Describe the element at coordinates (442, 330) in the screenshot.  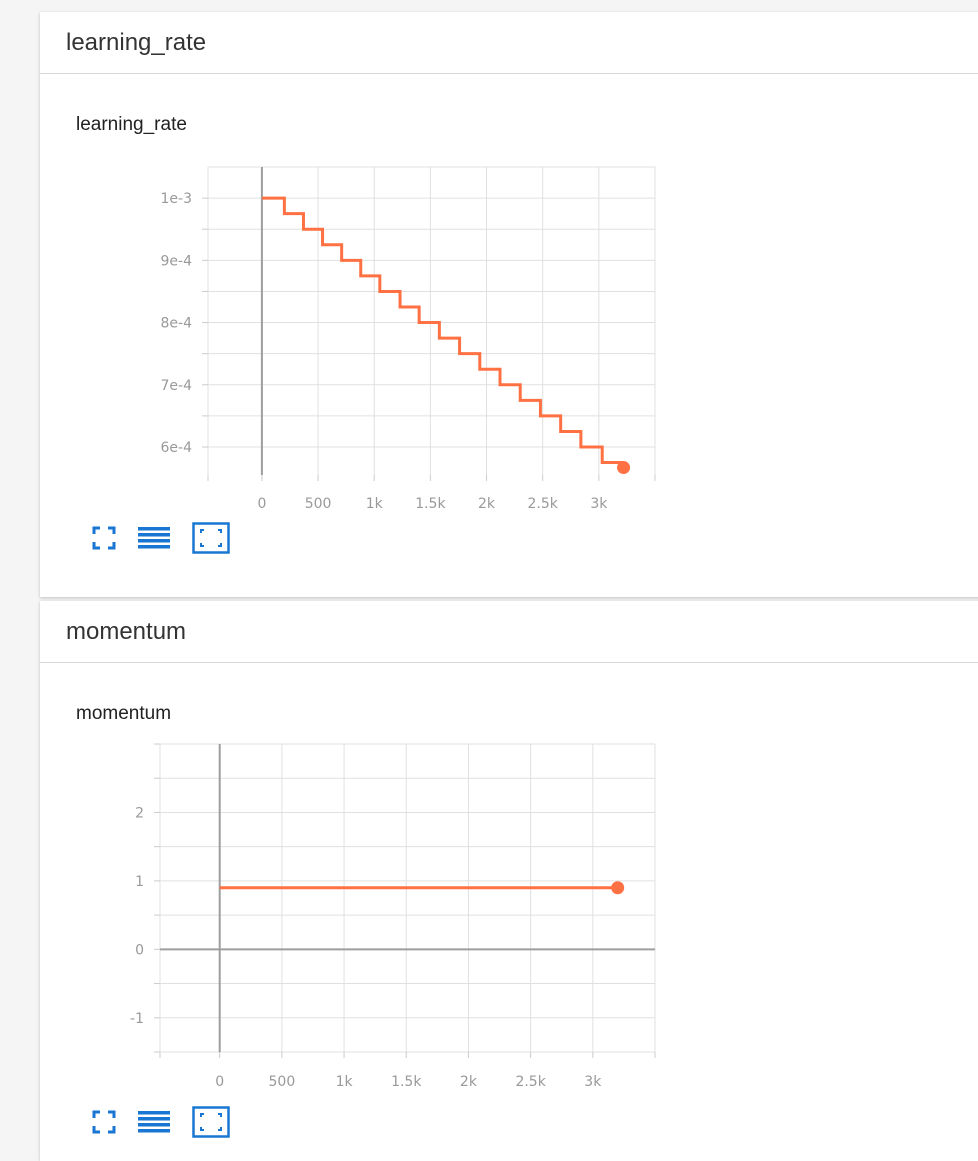
I see `series-line` at that location.